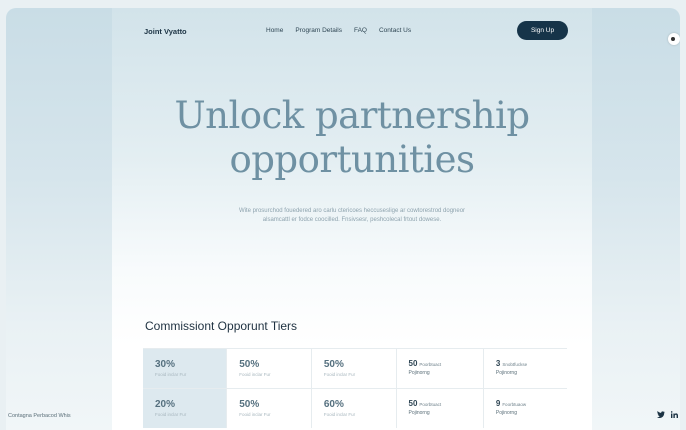 Image resolution: width=686 pixels, height=430 pixels. Describe the element at coordinates (674, 39) in the screenshot. I see `scroll-dot-icon` at that location.